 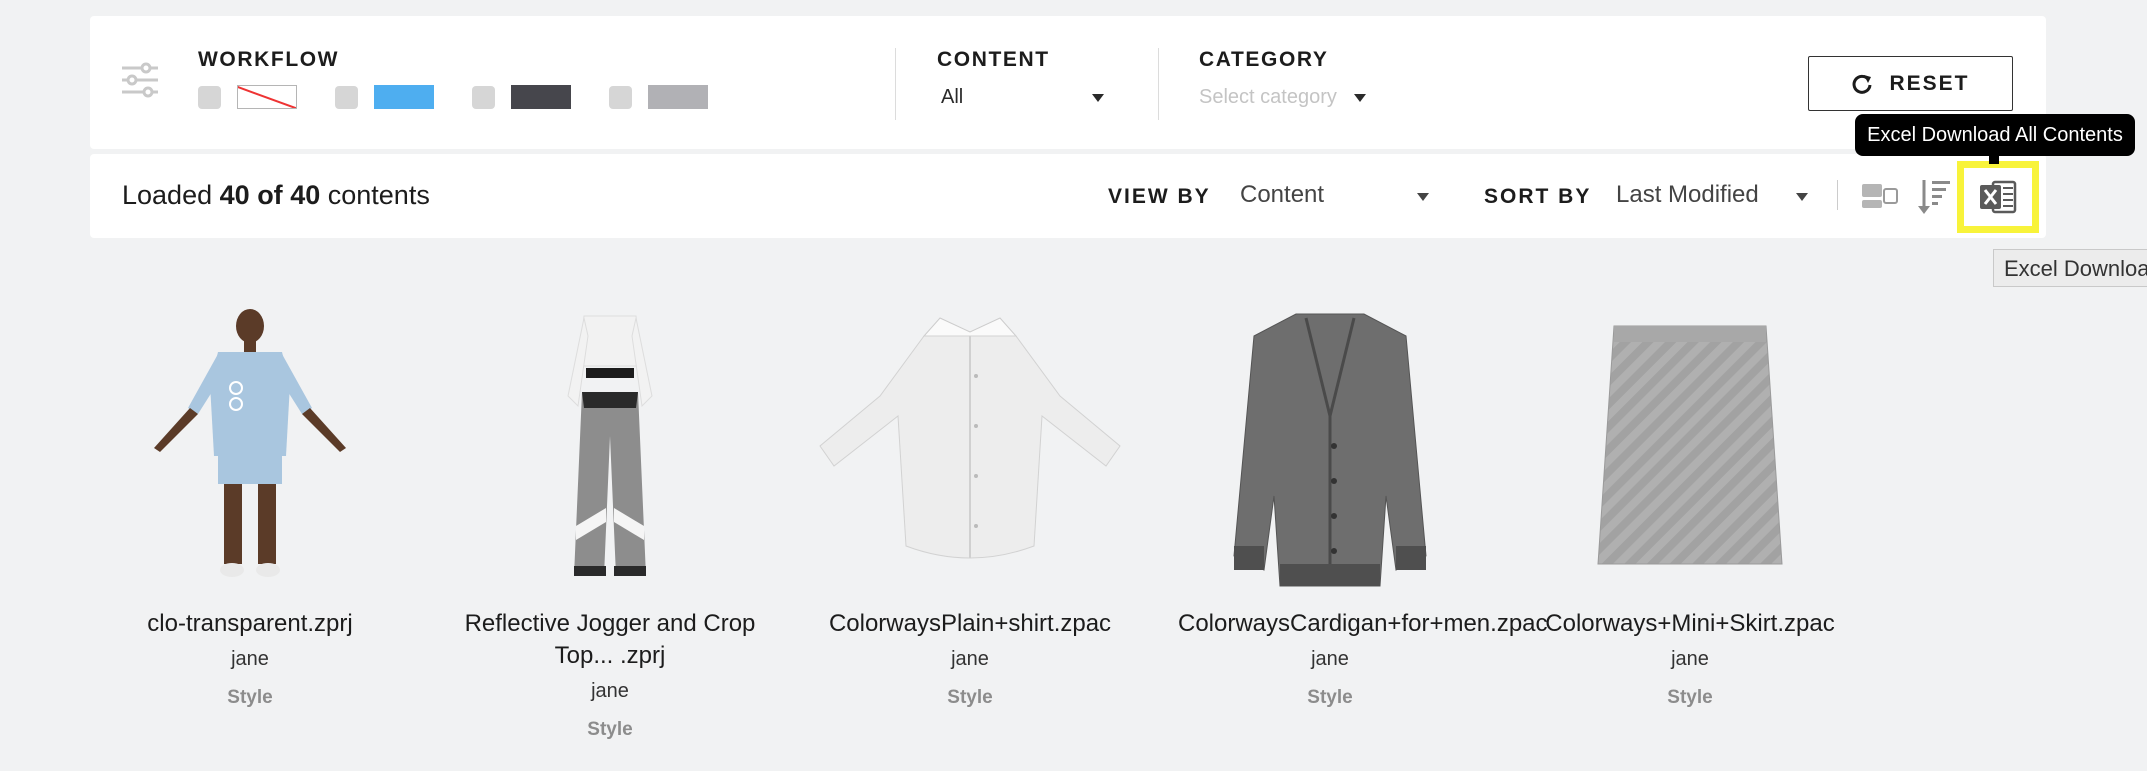 What do you see at coordinates (620, 97) in the screenshot?
I see `workflow-checkbox-grey` at bounding box center [620, 97].